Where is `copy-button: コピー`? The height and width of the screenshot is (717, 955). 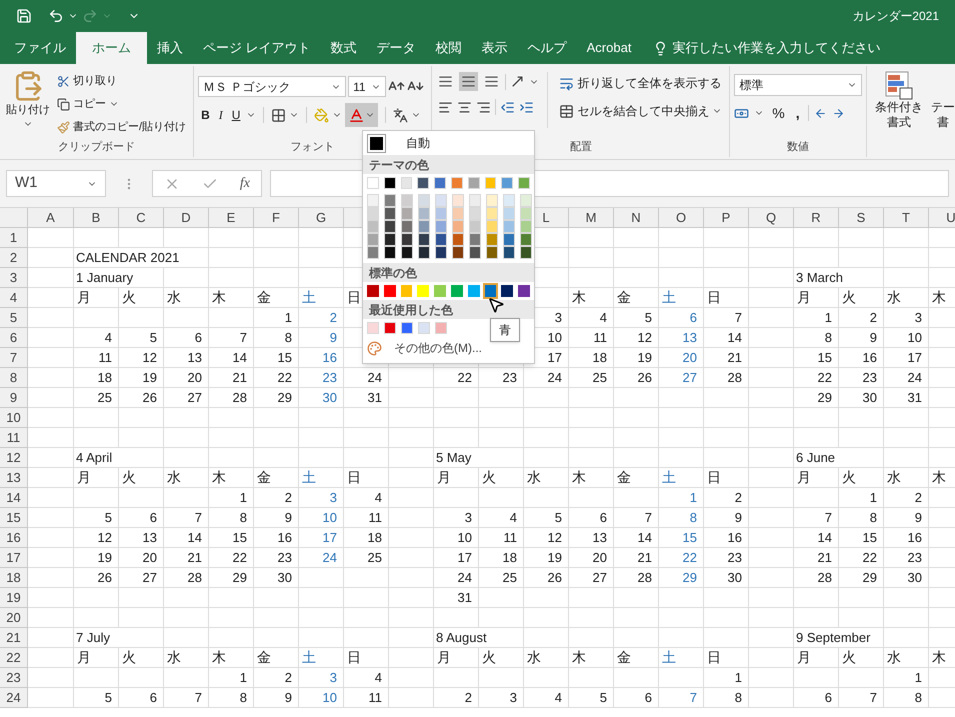 copy-button: コピー is located at coordinates (122, 104).